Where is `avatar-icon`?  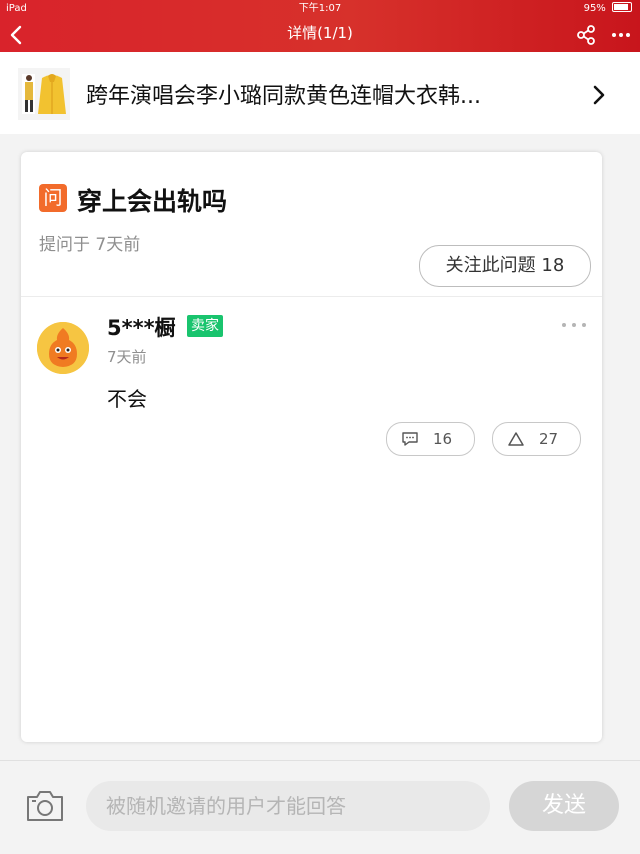 avatar-icon is located at coordinates (63, 348).